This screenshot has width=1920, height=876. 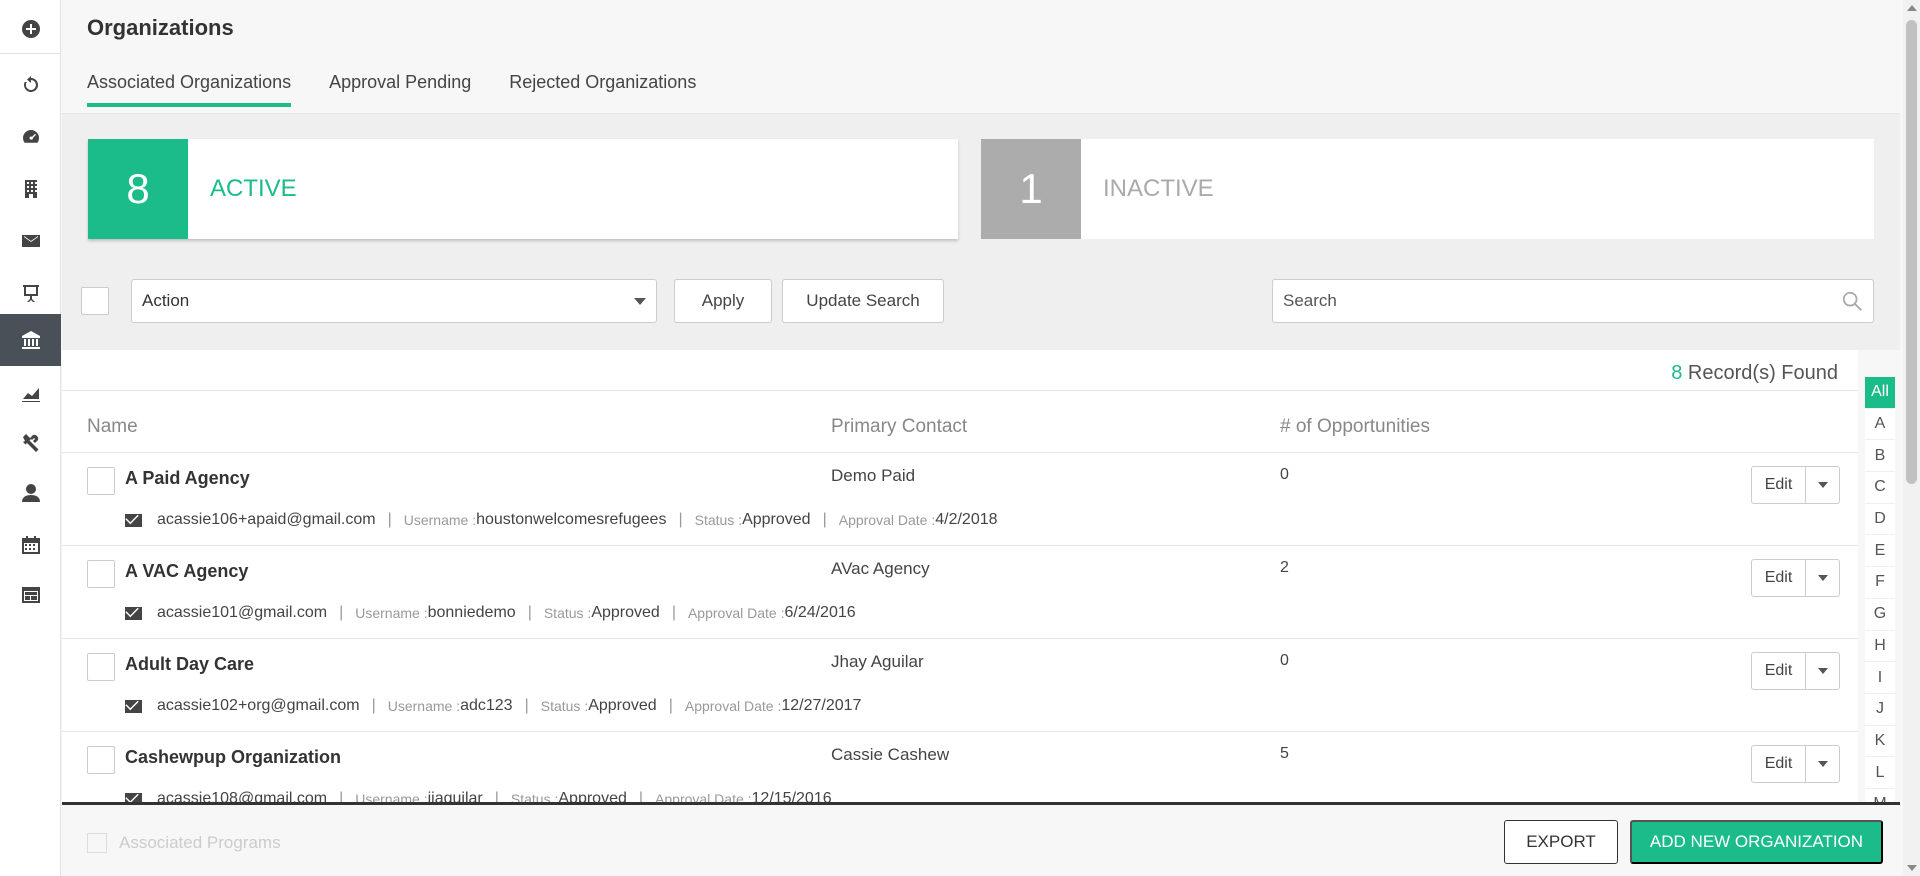 I want to click on tab-rejected-organizations: Rejected Organizations, so click(x=602, y=89).